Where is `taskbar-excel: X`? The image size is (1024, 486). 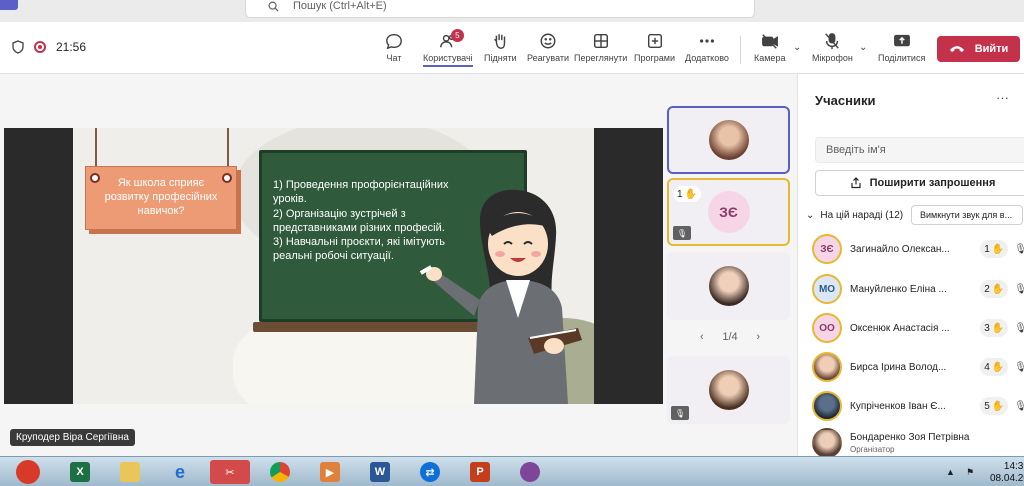
taskbar-excel: X is located at coordinates (80, 472).